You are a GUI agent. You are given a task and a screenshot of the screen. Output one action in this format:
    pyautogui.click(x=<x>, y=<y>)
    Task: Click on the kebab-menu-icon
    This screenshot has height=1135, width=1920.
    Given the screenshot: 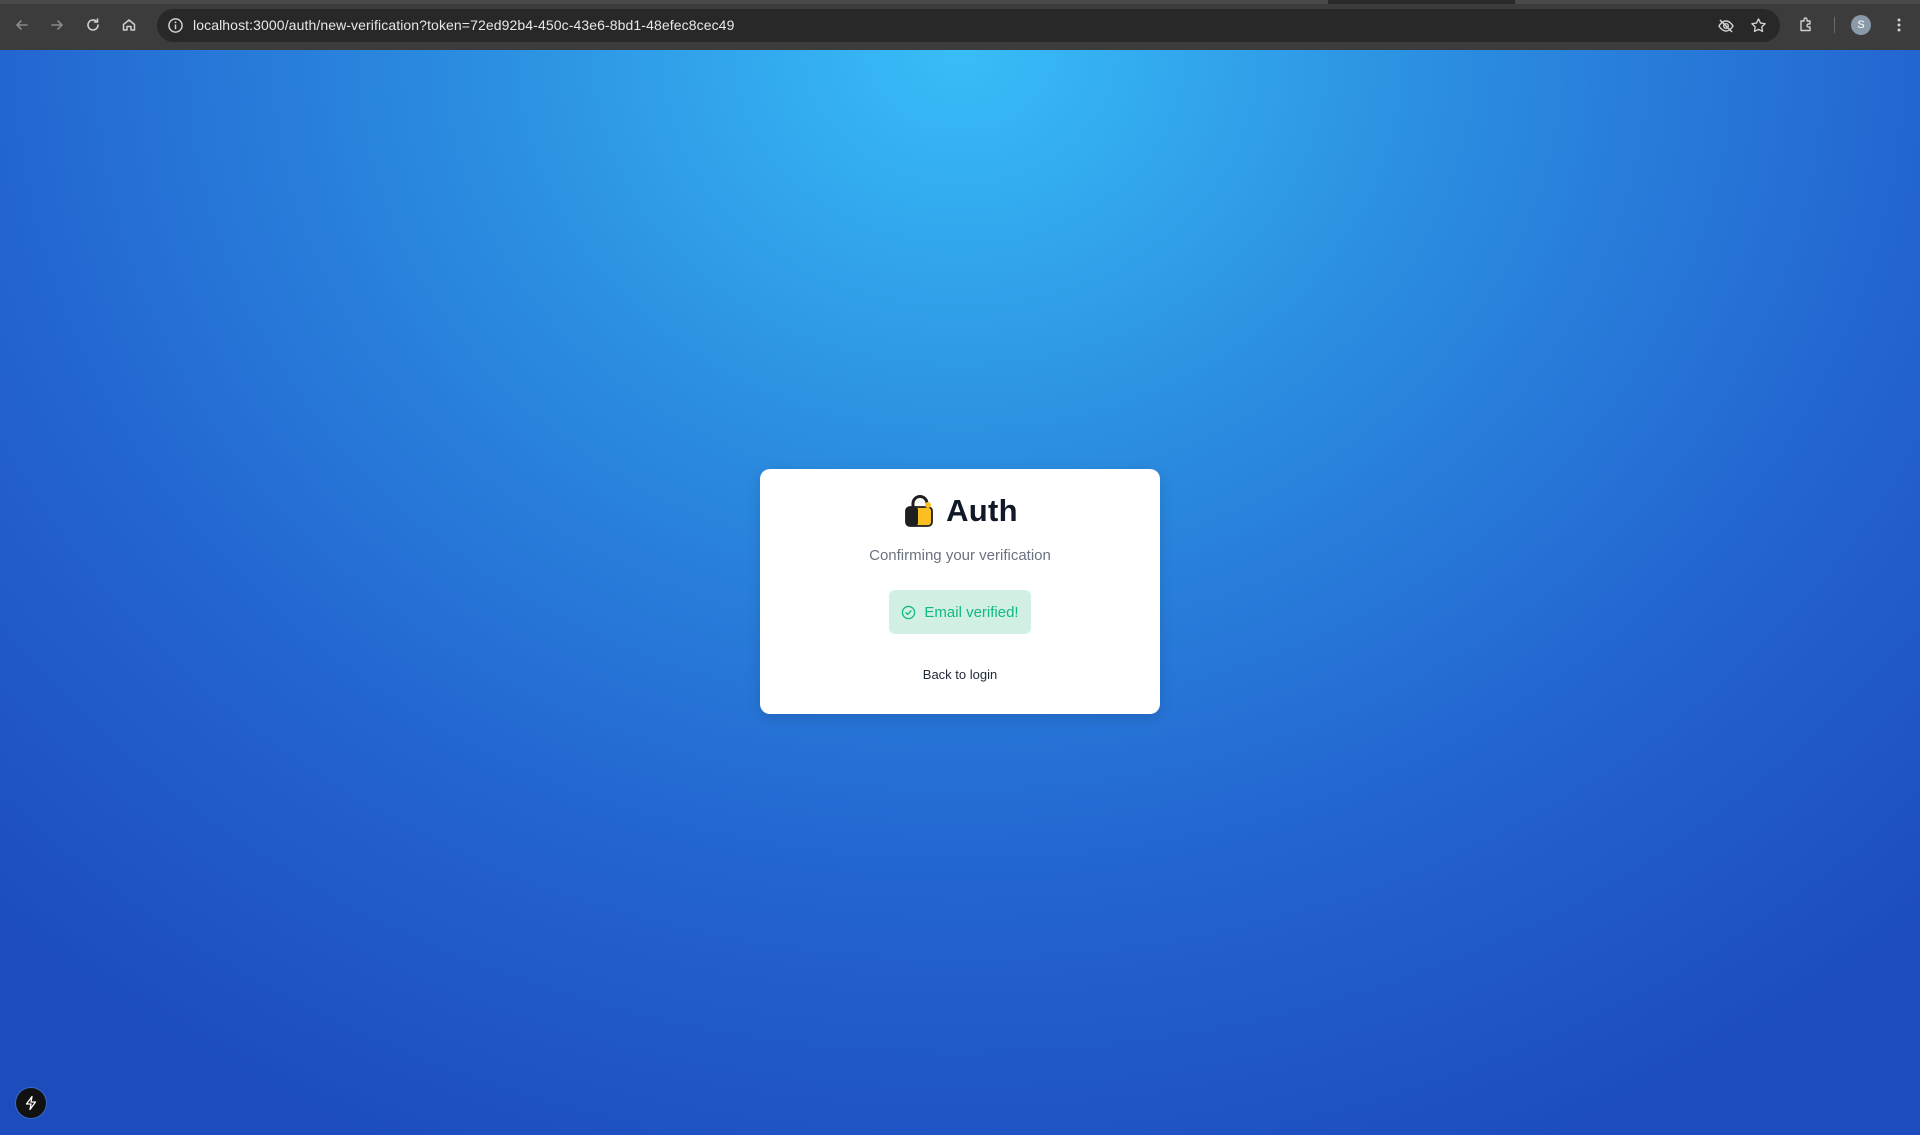 What is the action you would take?
    pyautogui.click(x=1899, y=25)
    